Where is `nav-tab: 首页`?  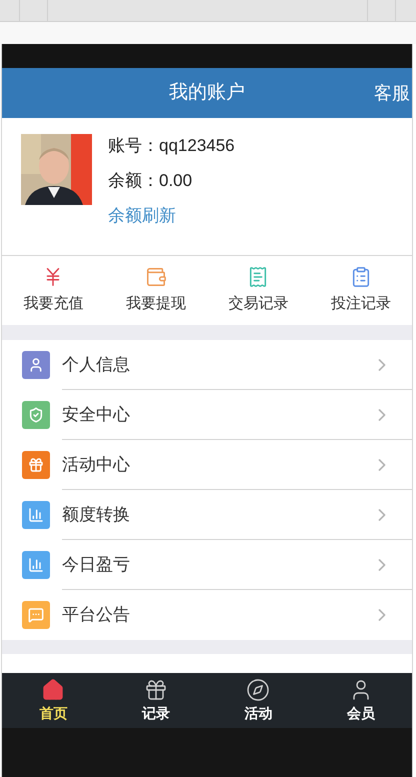 nav-tab: 首页 is located at coordinates (53, 700).